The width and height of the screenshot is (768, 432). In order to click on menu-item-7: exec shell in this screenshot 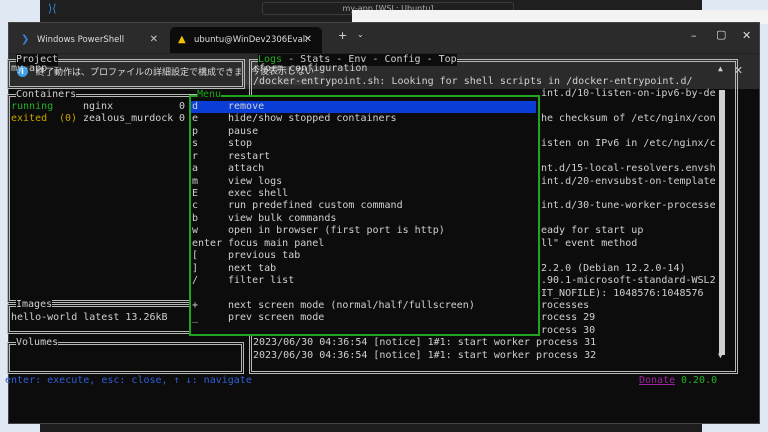, I will do `click(258, 194)`.